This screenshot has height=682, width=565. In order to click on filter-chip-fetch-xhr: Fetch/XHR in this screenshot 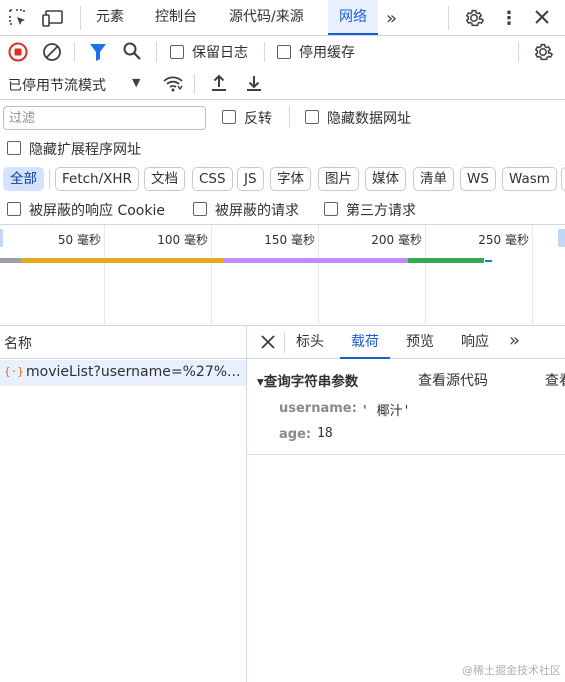, I will do `click(97, 179)`.